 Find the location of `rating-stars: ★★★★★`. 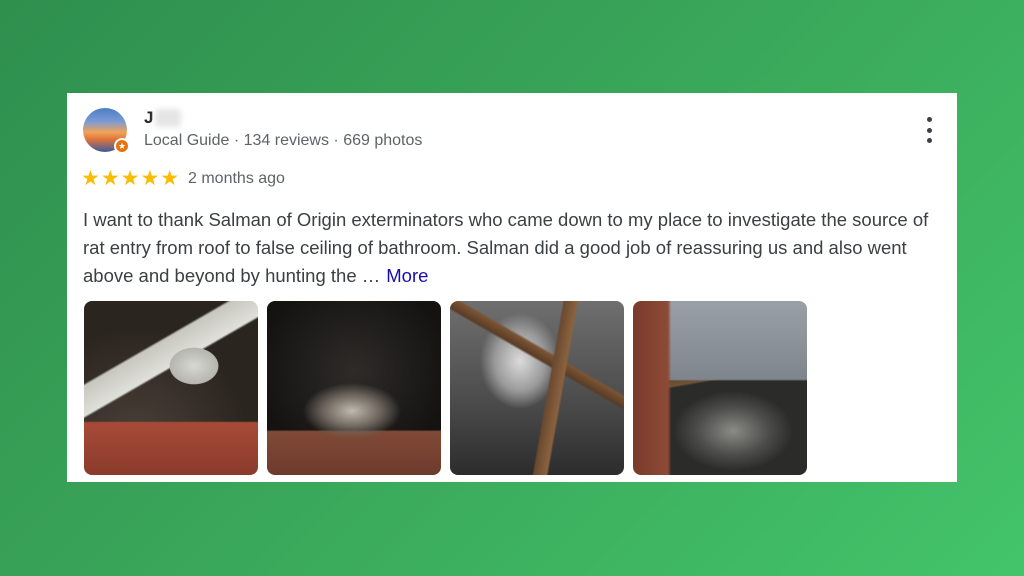

rating-stars: ★★★★★ is located at coordinates (131, 178).